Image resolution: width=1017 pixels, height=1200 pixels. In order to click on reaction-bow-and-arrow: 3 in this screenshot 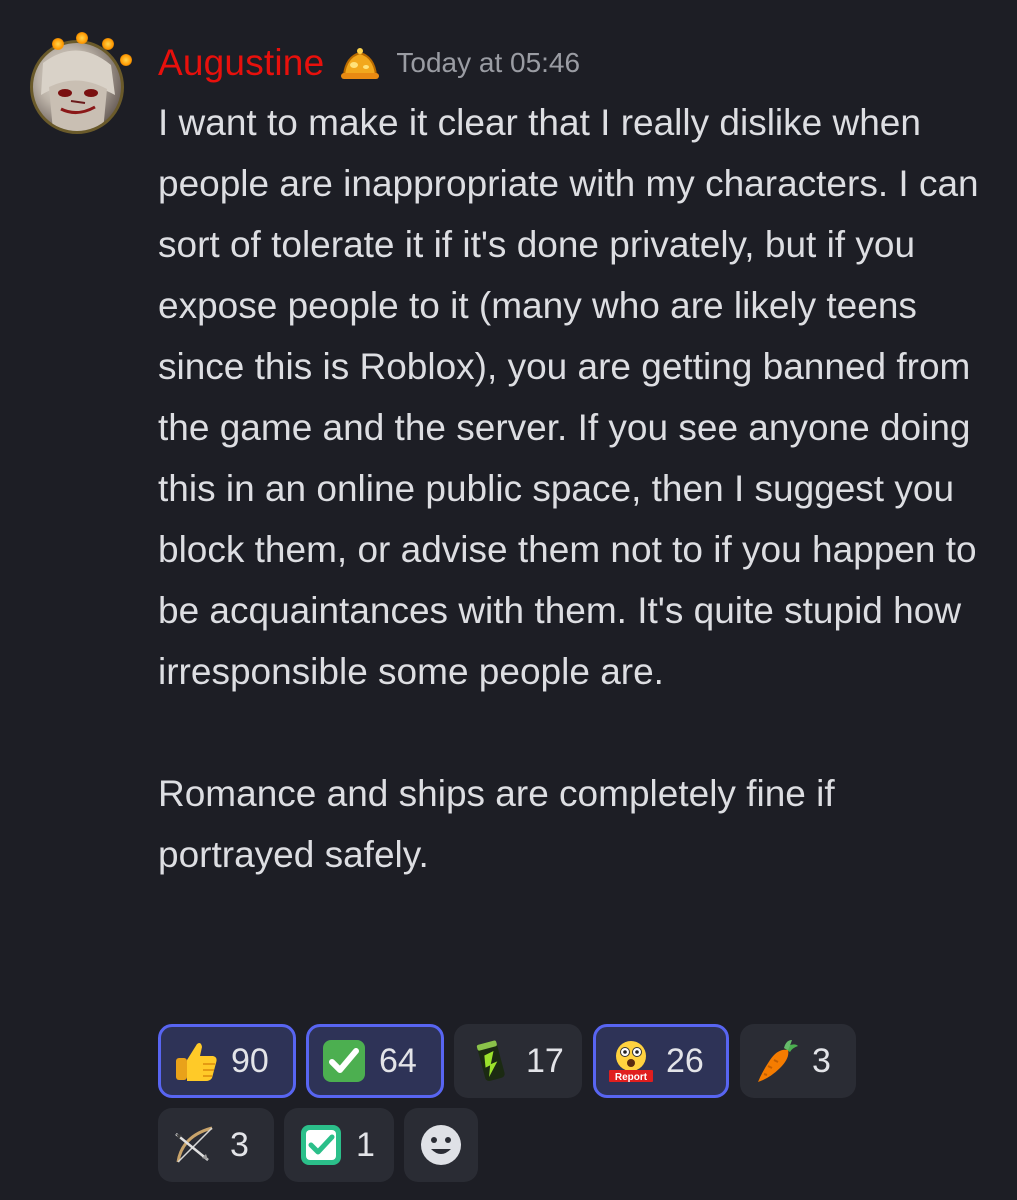, I will do `click(216, 1145)`.